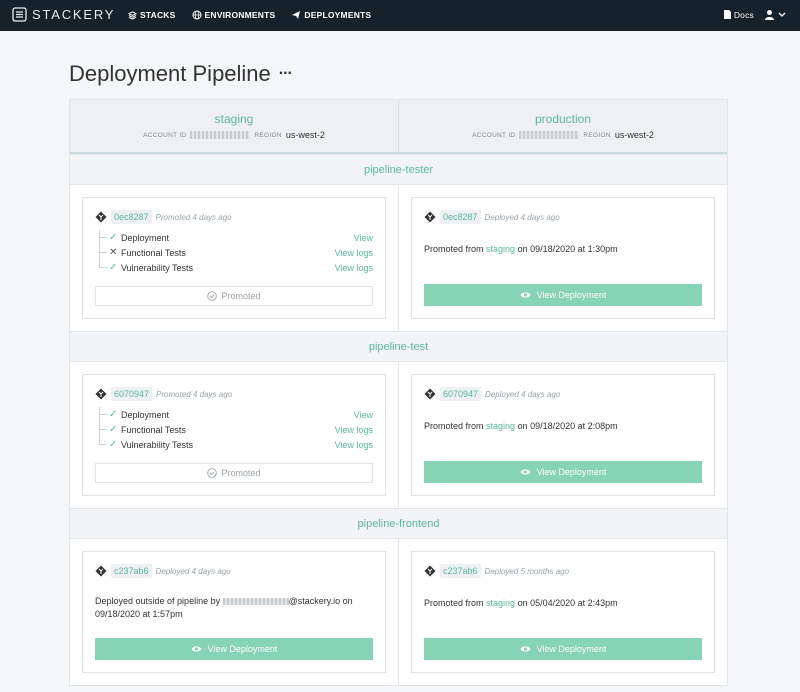 This screenshot has width=800, height=692. Describe the element at coordinates (153, 252) in the screenshot. I see `check-label: Functional Tests` at that location.